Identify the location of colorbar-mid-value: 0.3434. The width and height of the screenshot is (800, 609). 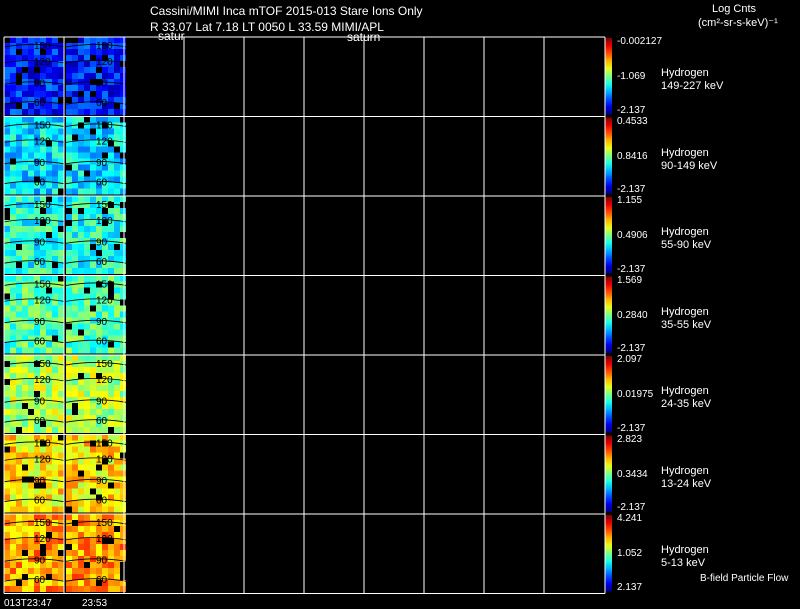
(632, 474).